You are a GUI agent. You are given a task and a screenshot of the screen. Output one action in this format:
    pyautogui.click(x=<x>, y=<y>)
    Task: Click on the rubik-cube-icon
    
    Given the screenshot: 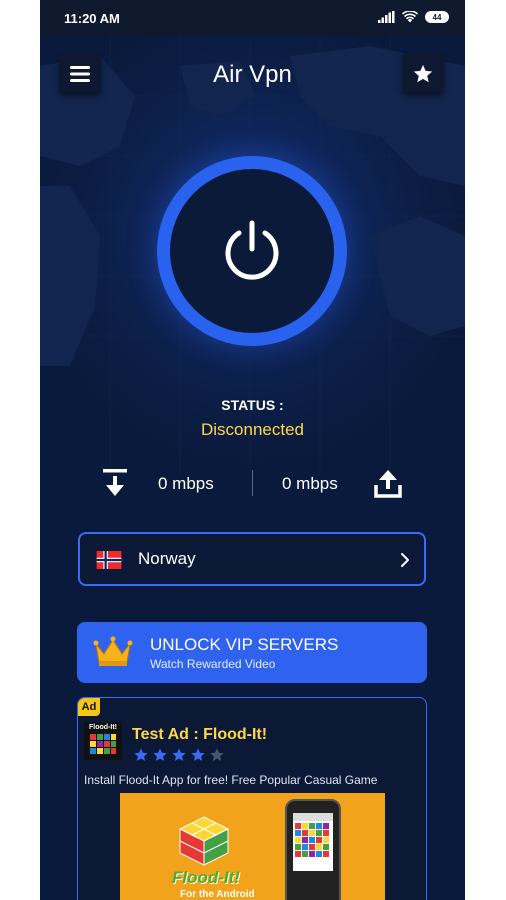 What is the action you would take?
    pyautogui.click(x=204, y=841)
    